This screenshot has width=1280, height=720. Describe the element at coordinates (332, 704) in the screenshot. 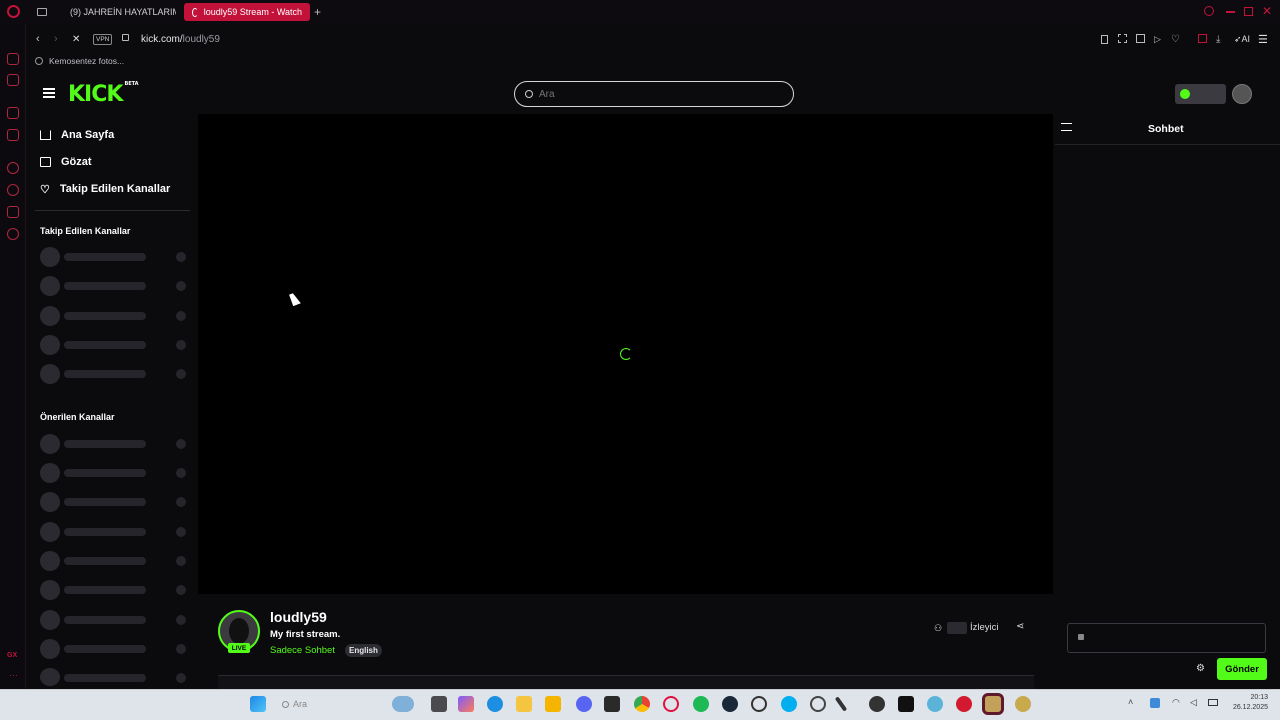

I see `taskbar-search: Ara` at that location.